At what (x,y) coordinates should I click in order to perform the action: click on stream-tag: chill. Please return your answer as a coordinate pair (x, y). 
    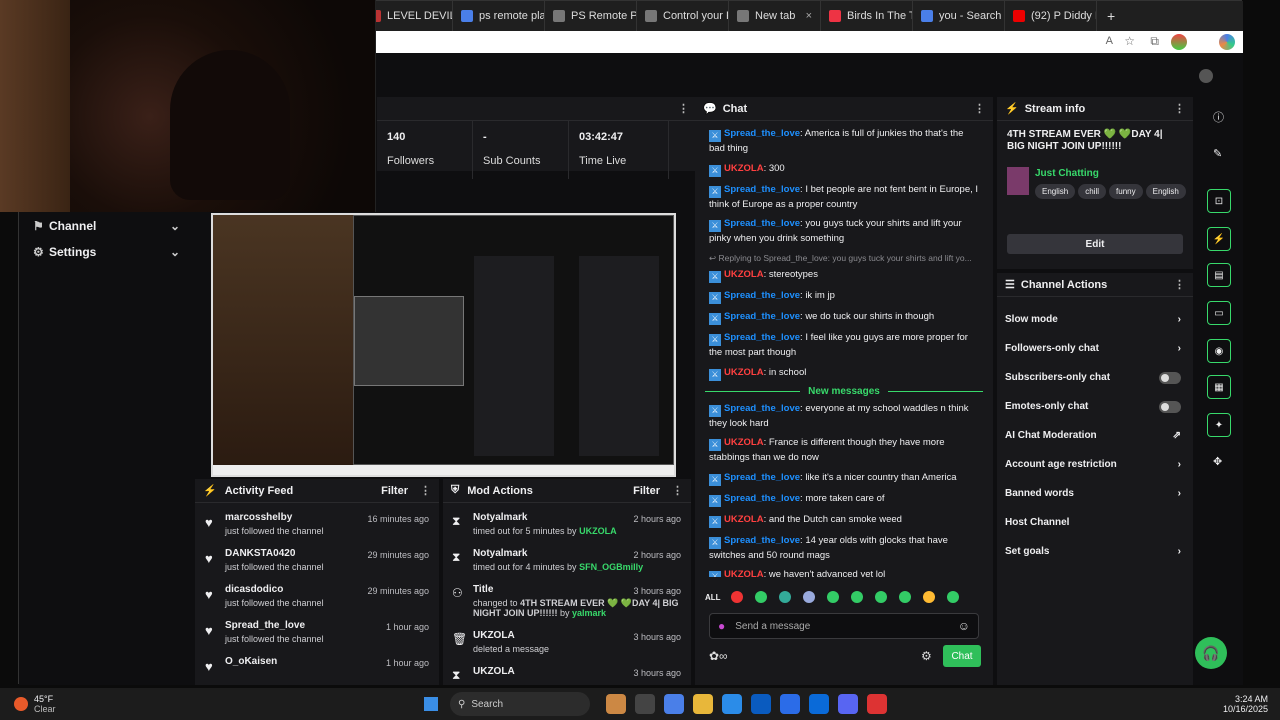
    Looking at the image, I should click on (1092, 191).